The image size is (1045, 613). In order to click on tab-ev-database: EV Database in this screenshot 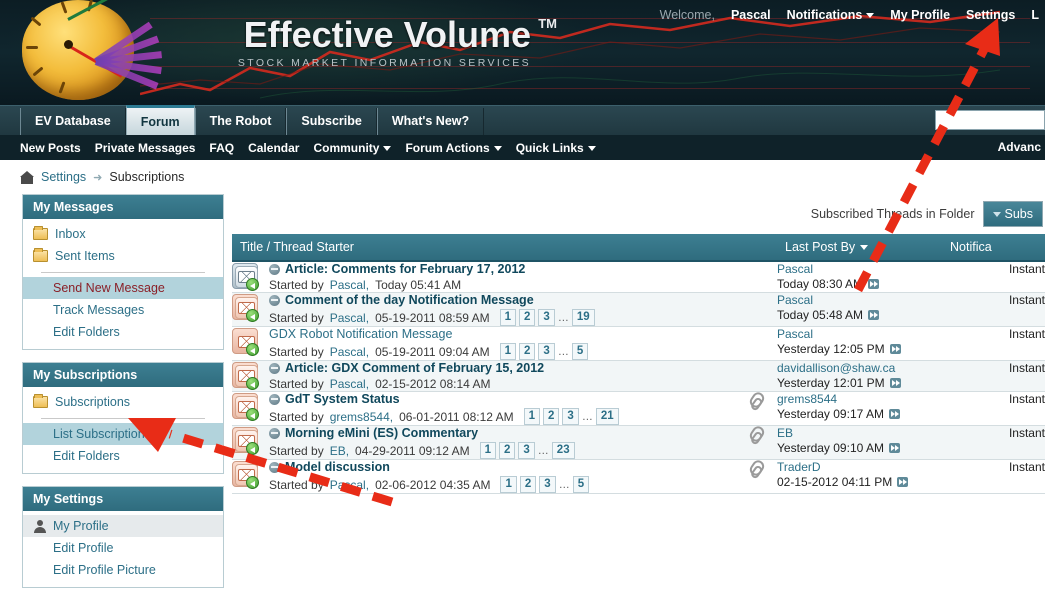, I will do `click(73, 121)`.